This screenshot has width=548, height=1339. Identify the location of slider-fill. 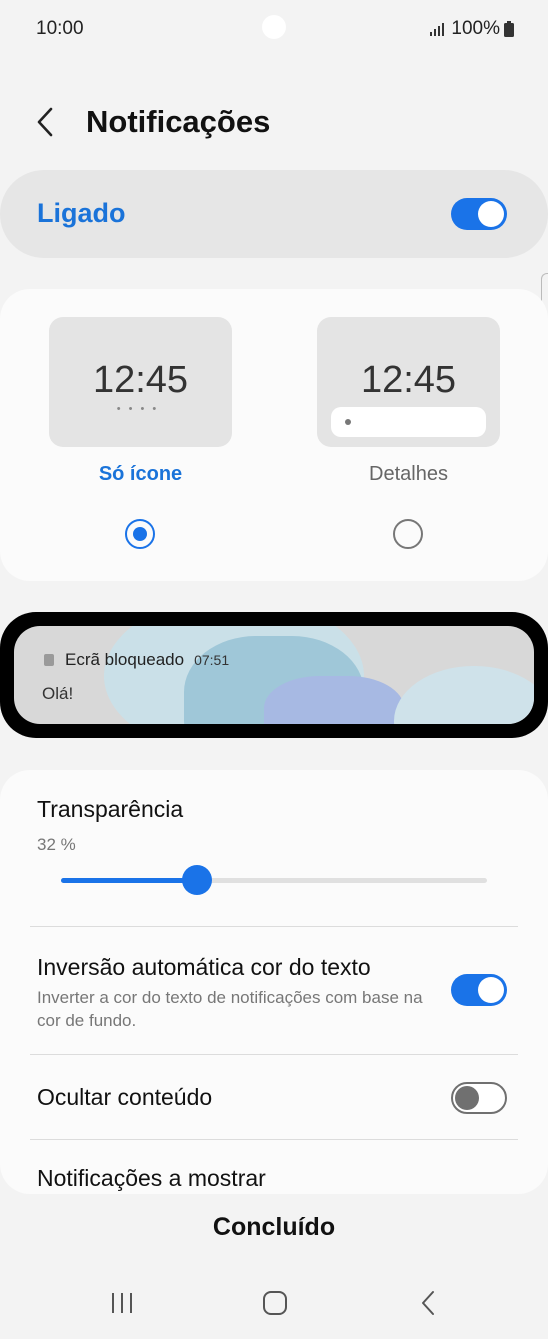
(129, 880).